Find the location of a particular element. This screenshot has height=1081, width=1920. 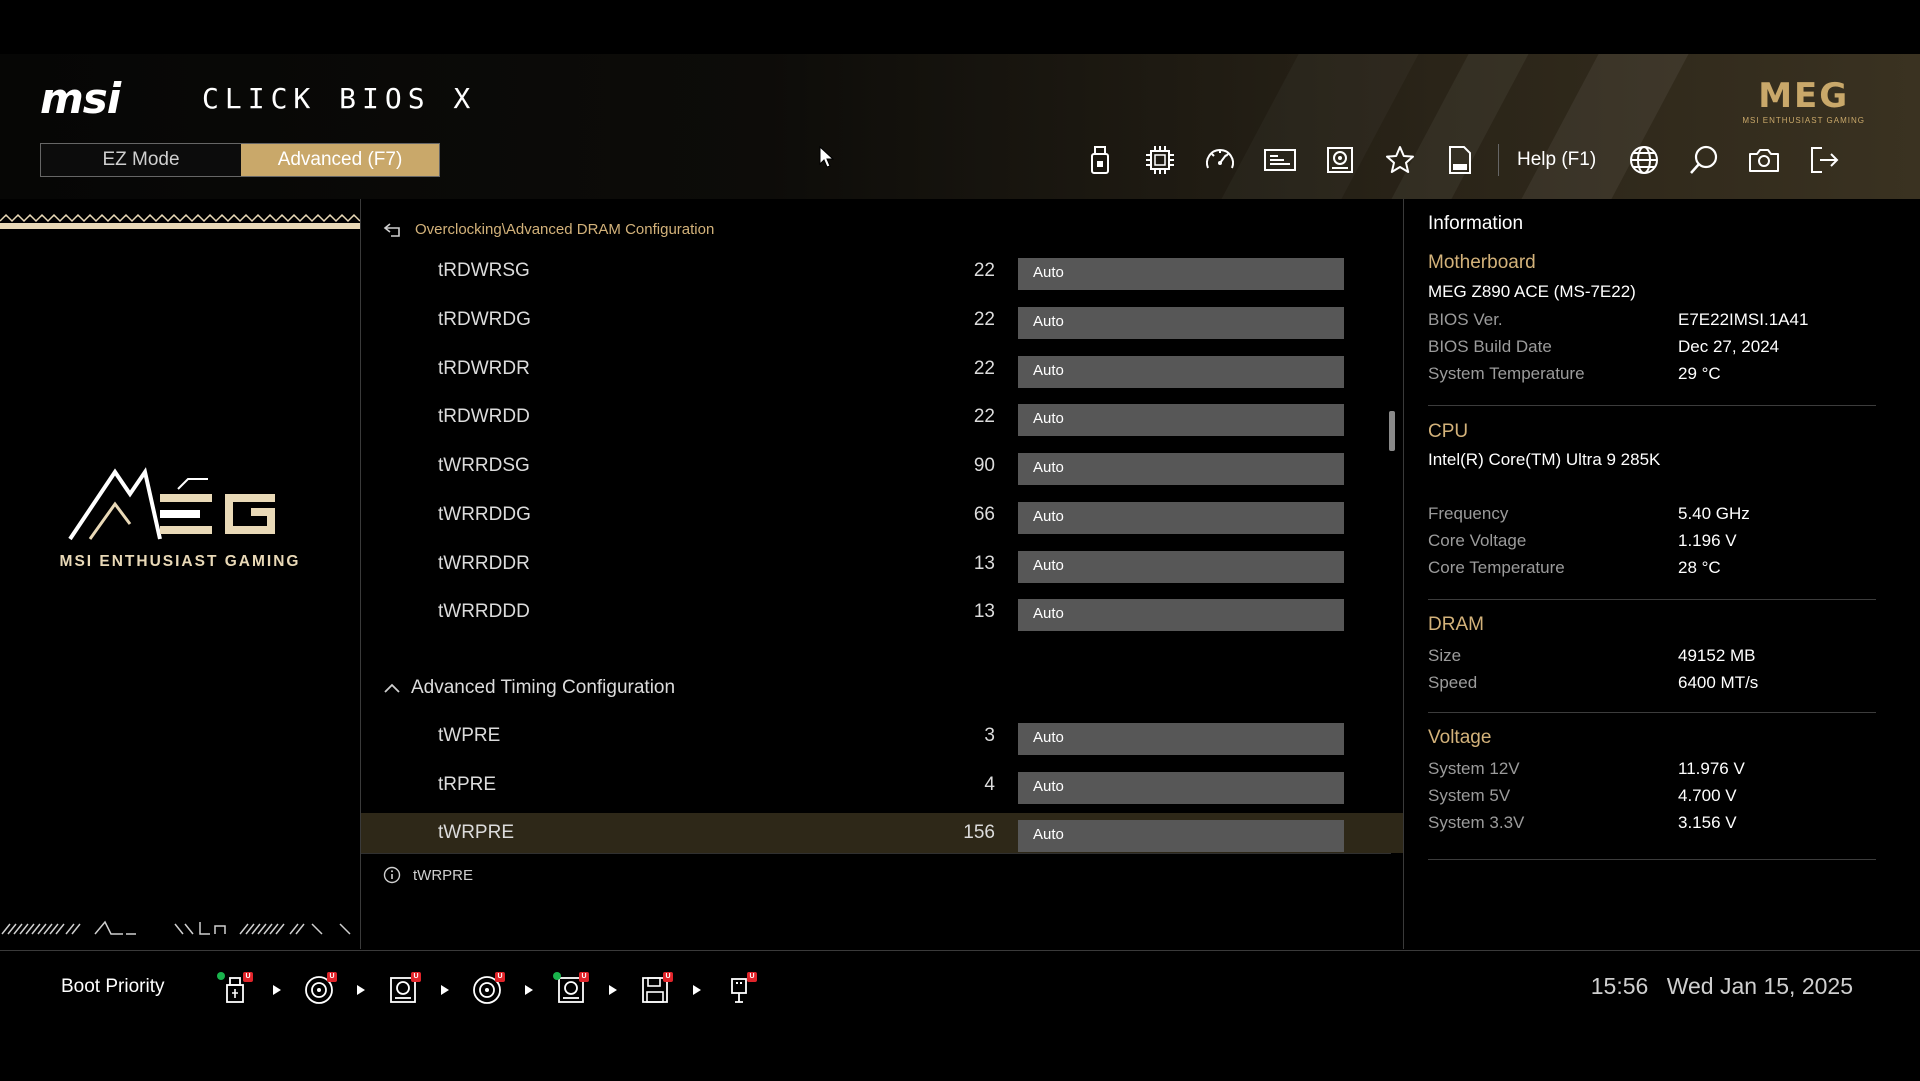

setting-name: tRDWRDG is located at coordinates (484, 319).